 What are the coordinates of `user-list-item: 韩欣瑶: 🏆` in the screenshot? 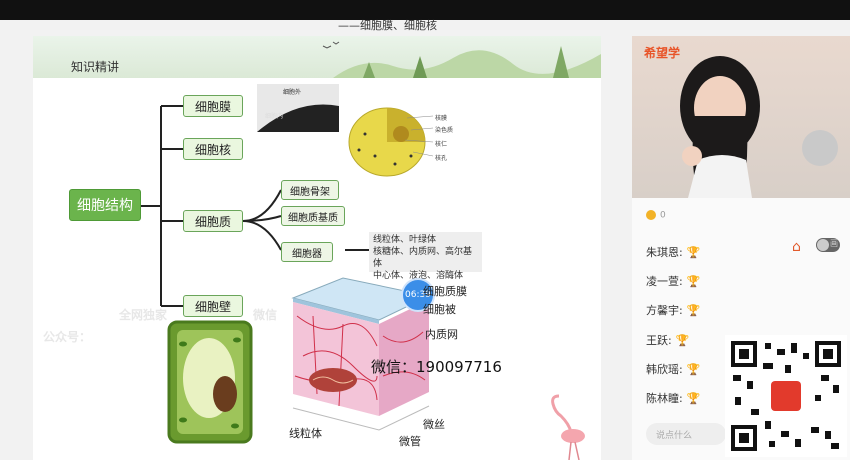 It's located at (673, 369).